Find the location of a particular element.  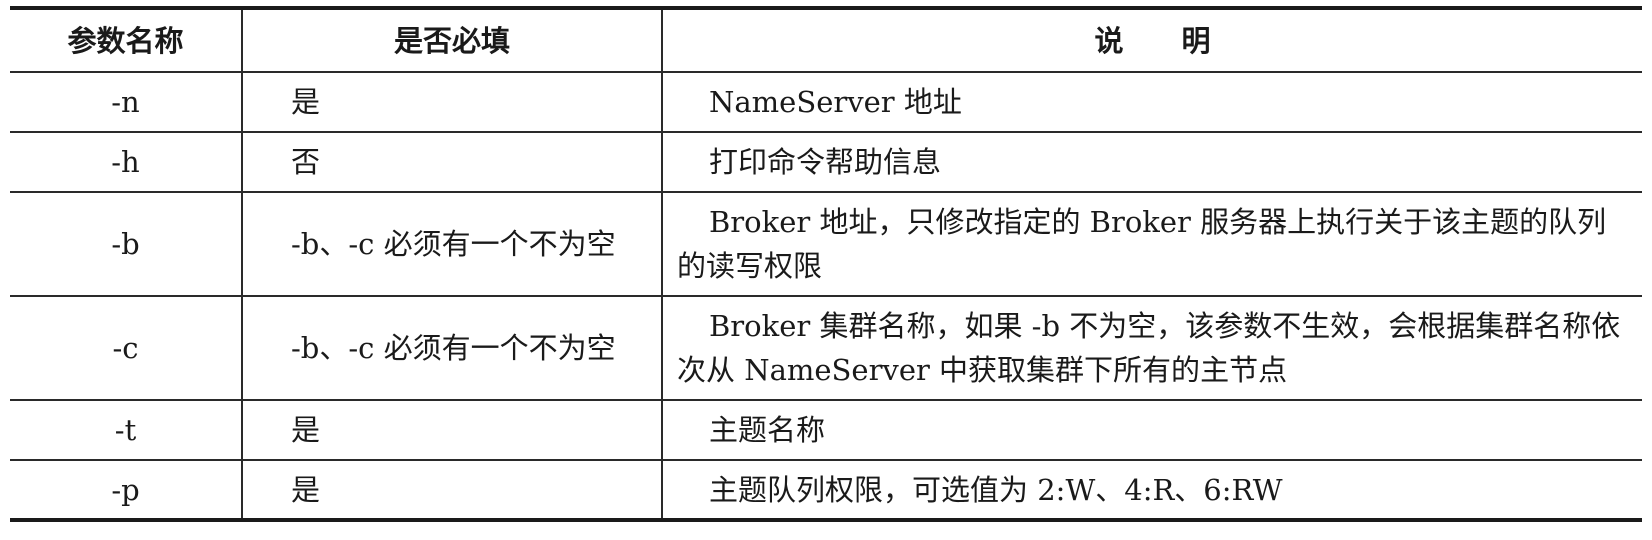

table-row: -n 是 NameServer 地址 is located at coordinates (826, 102).